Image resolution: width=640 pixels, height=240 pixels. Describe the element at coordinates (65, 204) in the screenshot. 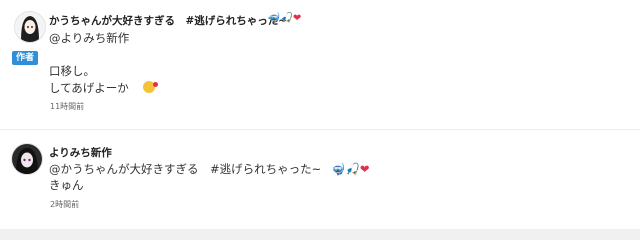

I see `comment-timestamp: 2時間前` at that location.